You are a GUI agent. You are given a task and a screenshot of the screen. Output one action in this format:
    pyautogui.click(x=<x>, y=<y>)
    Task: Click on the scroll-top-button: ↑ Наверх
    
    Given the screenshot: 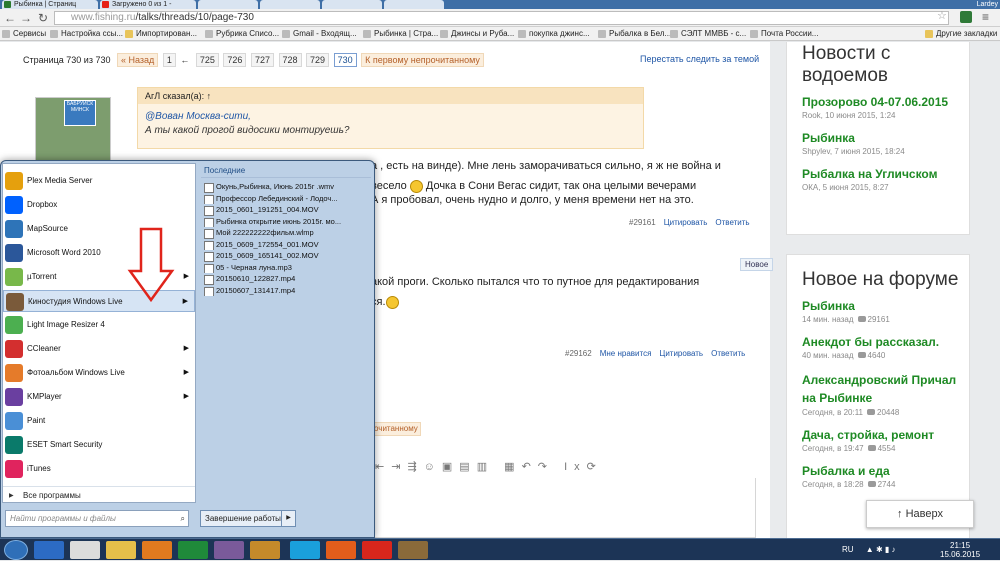 What is the action you would take?
    pyautogui.click(x=920, y=514)
    